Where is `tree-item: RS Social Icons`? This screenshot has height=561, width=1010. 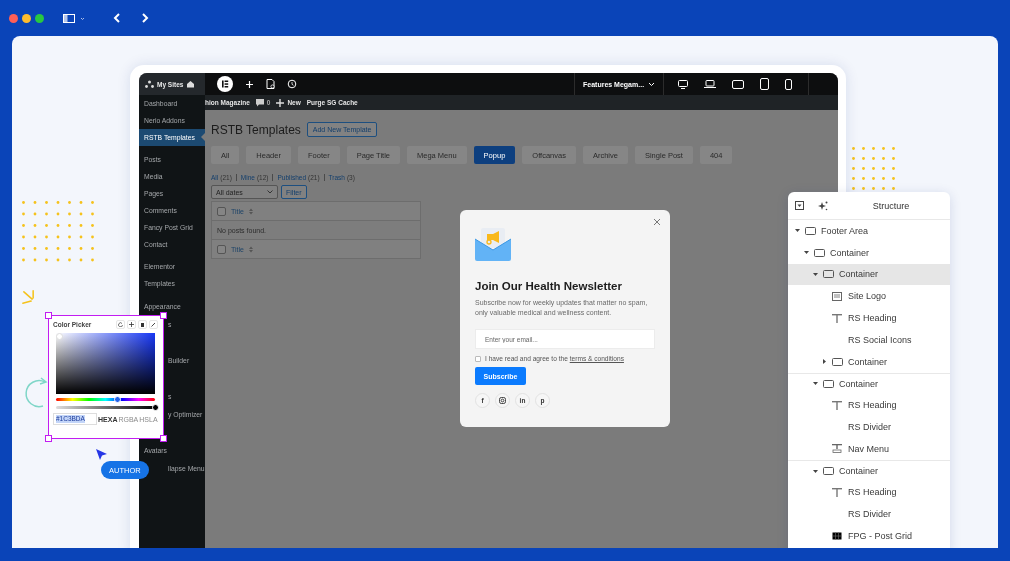 tree-item: RS Social Icons is located at coordinates (869, 340).